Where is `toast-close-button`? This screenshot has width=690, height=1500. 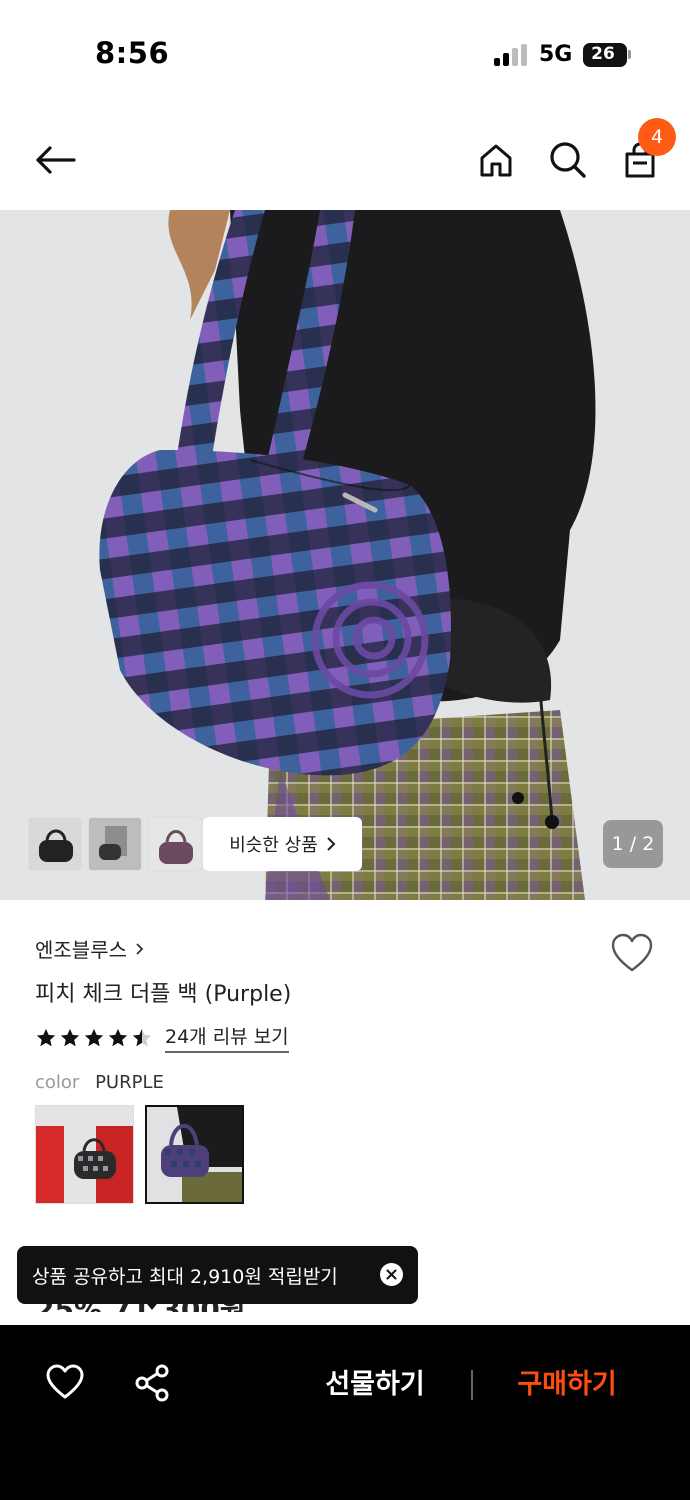
toast-close-button is located at coordinates (391, 1274).